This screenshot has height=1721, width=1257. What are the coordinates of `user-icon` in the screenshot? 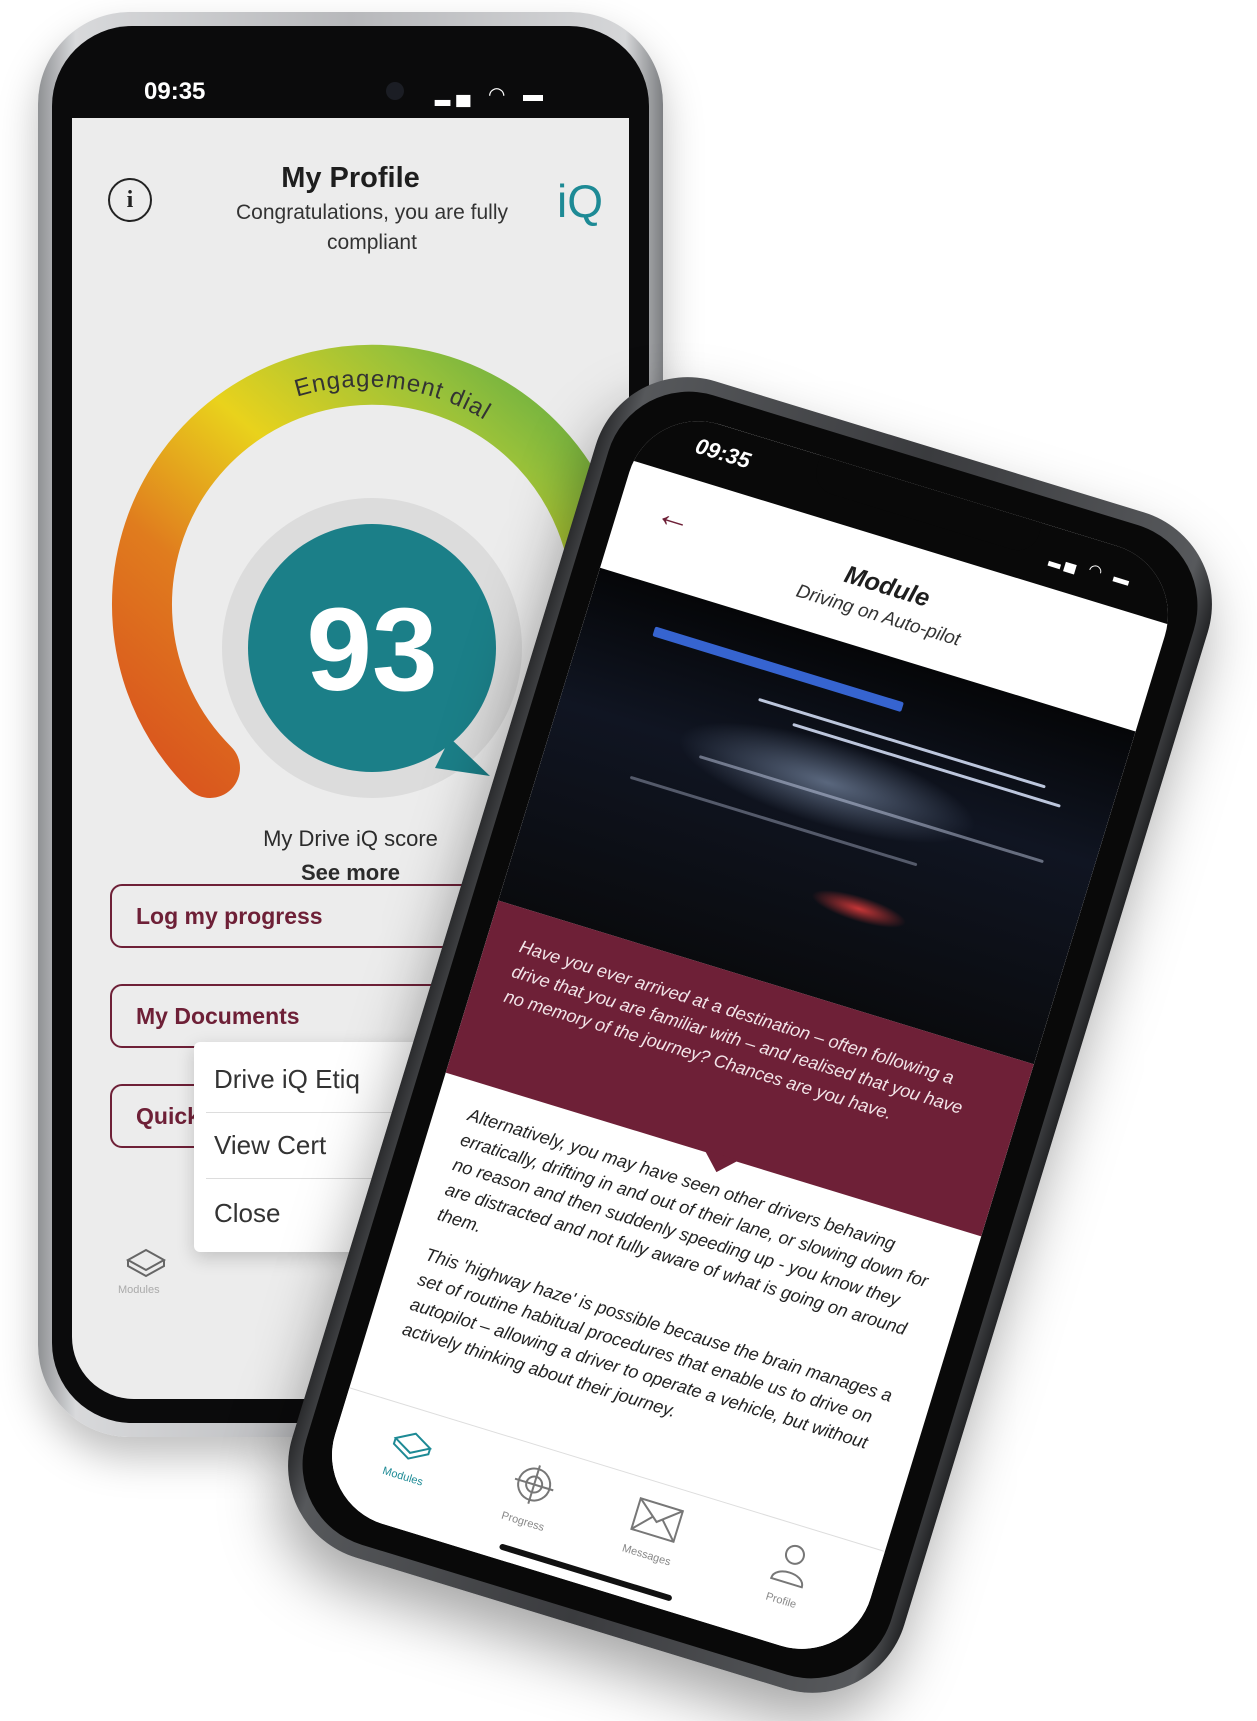 It's located at (787, 1566).